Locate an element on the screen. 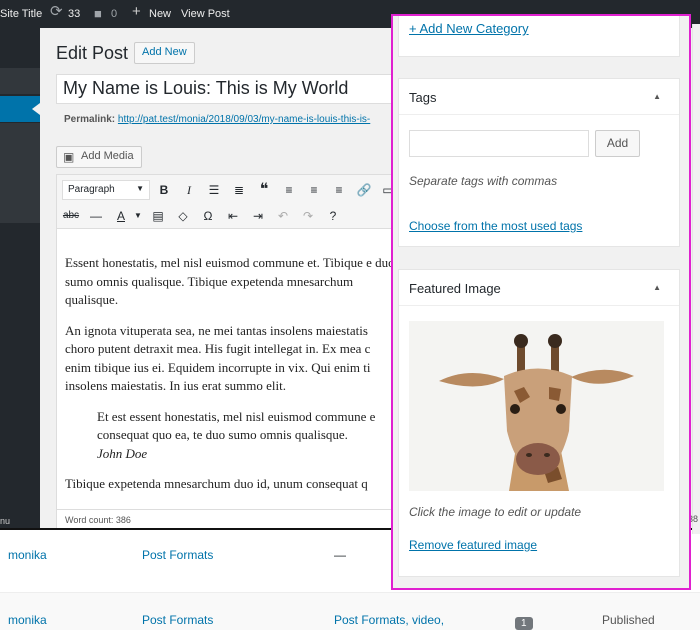 This screenshot has width=700, height=630. post-title-input: My Name is Louis: This is My World is located at coordinates (228, 89).